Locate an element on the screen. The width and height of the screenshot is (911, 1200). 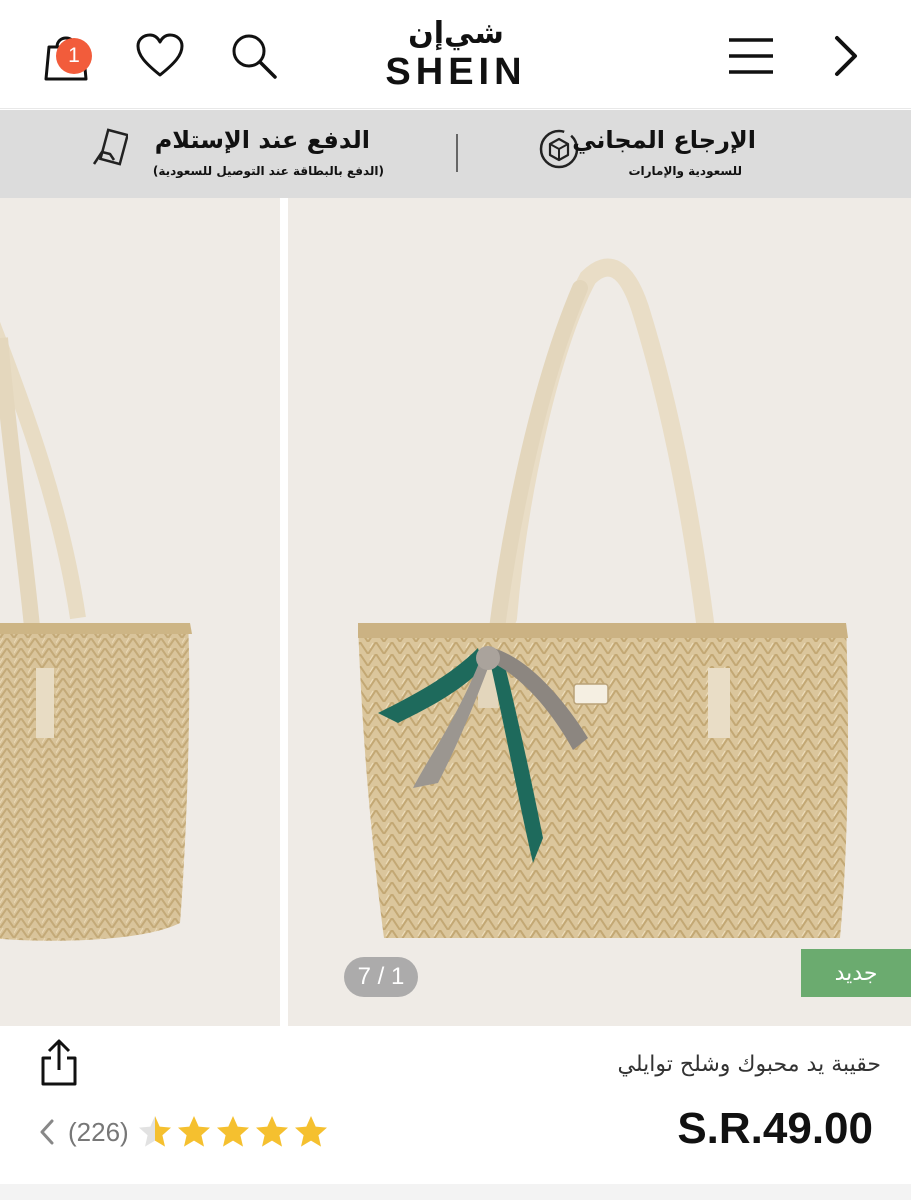
wishlist-button is located at coordinates (160, 56).